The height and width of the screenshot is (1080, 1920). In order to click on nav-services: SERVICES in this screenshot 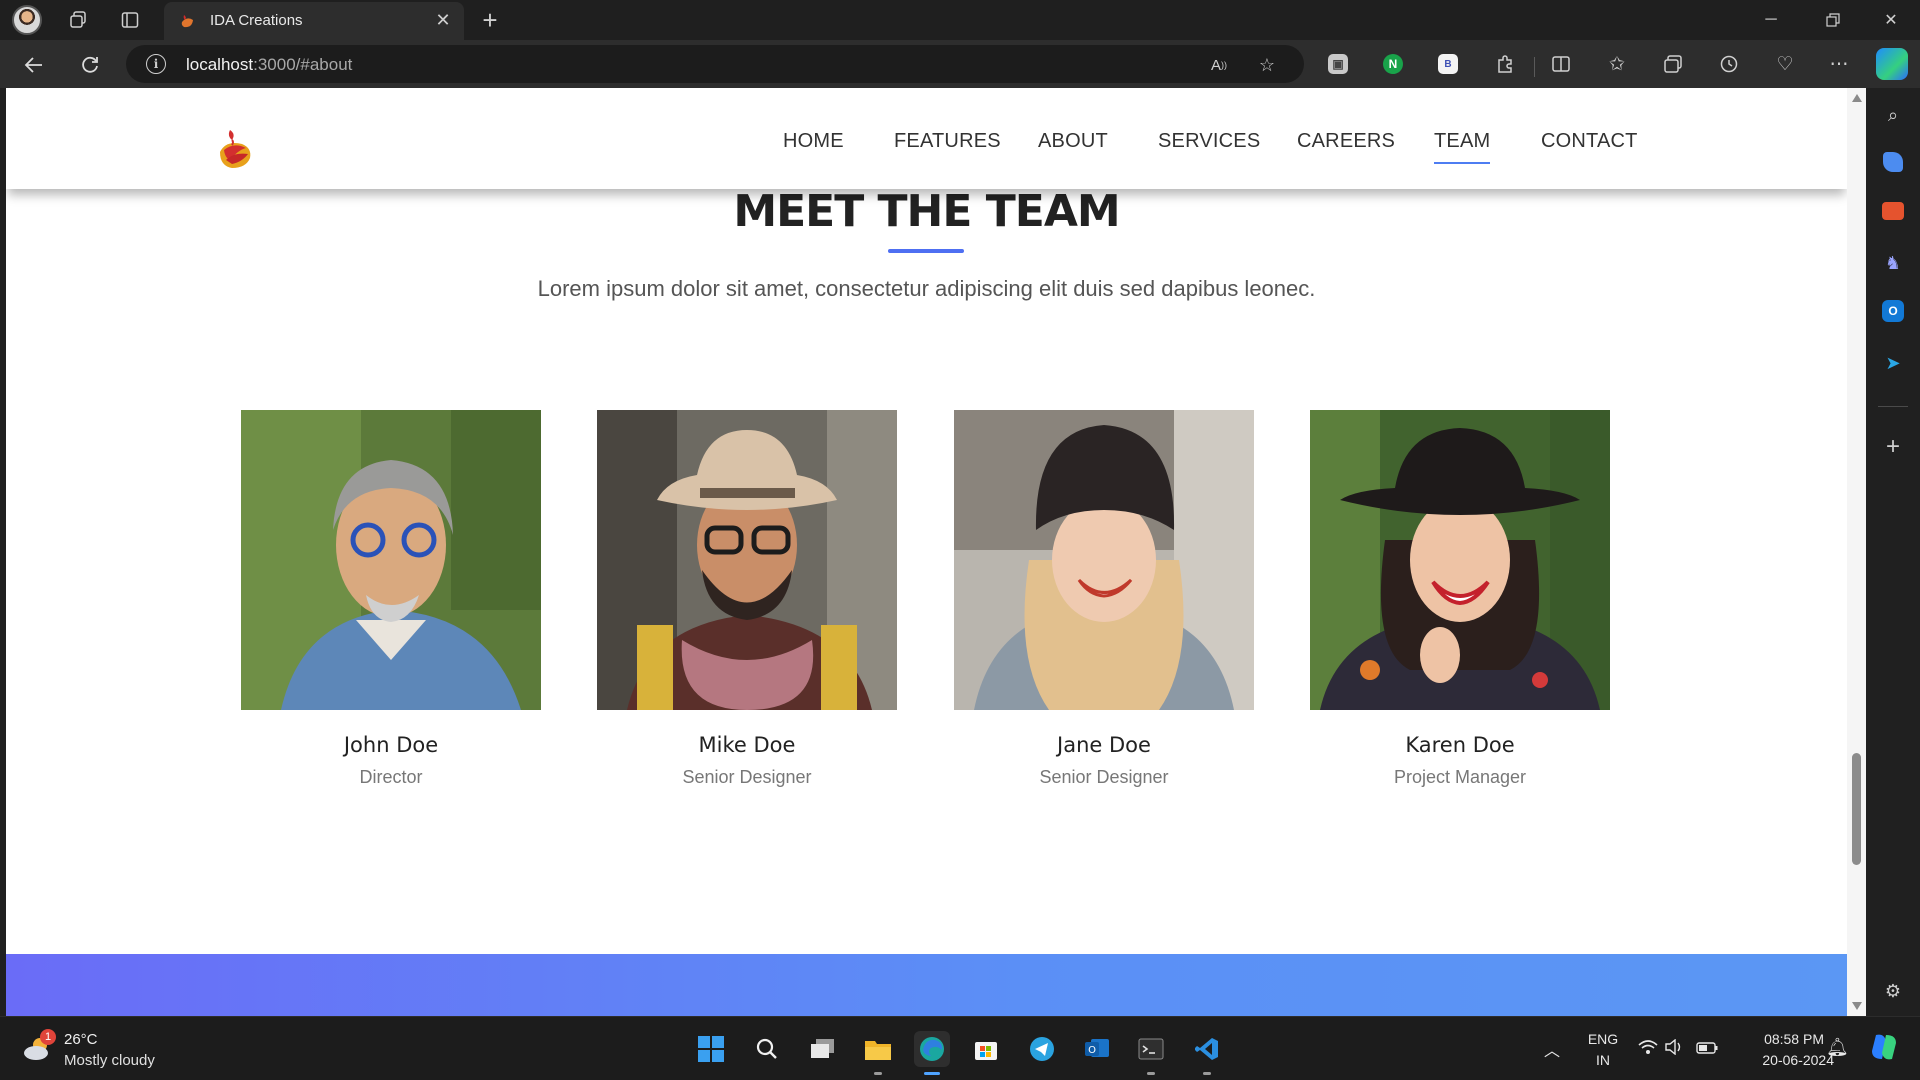, I will do `click(1209, 141)`.